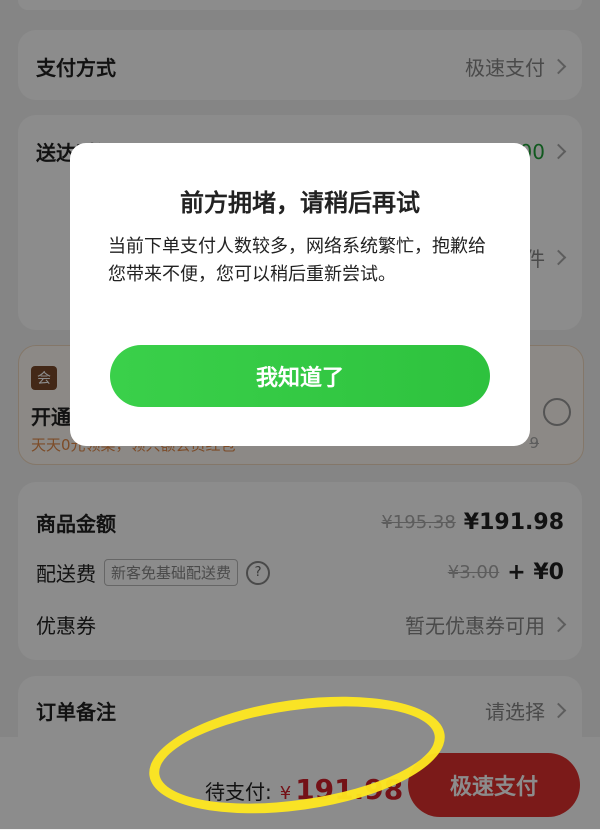  I want to click on acknowledge-button: 我知道了, so click(300, 376).